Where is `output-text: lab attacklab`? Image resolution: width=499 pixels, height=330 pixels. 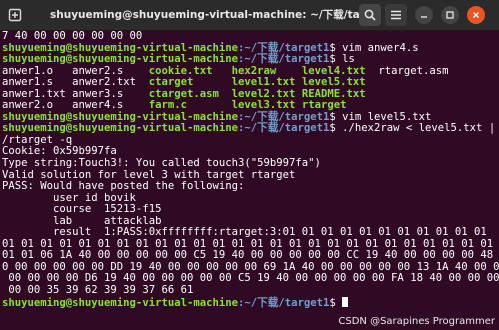 output-text: lab attacklab is located at coordinates (82, 220).